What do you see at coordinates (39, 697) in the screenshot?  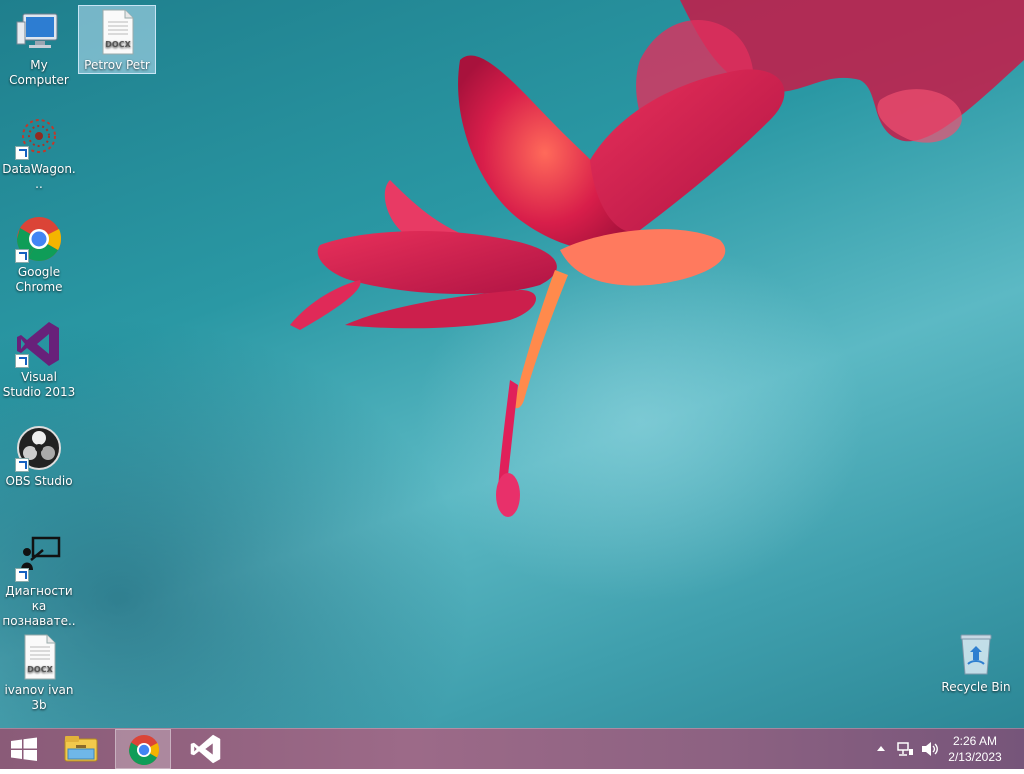 I see `desktop-icon-label: ivanov ivan 3b` at bounding box center [39, 697].